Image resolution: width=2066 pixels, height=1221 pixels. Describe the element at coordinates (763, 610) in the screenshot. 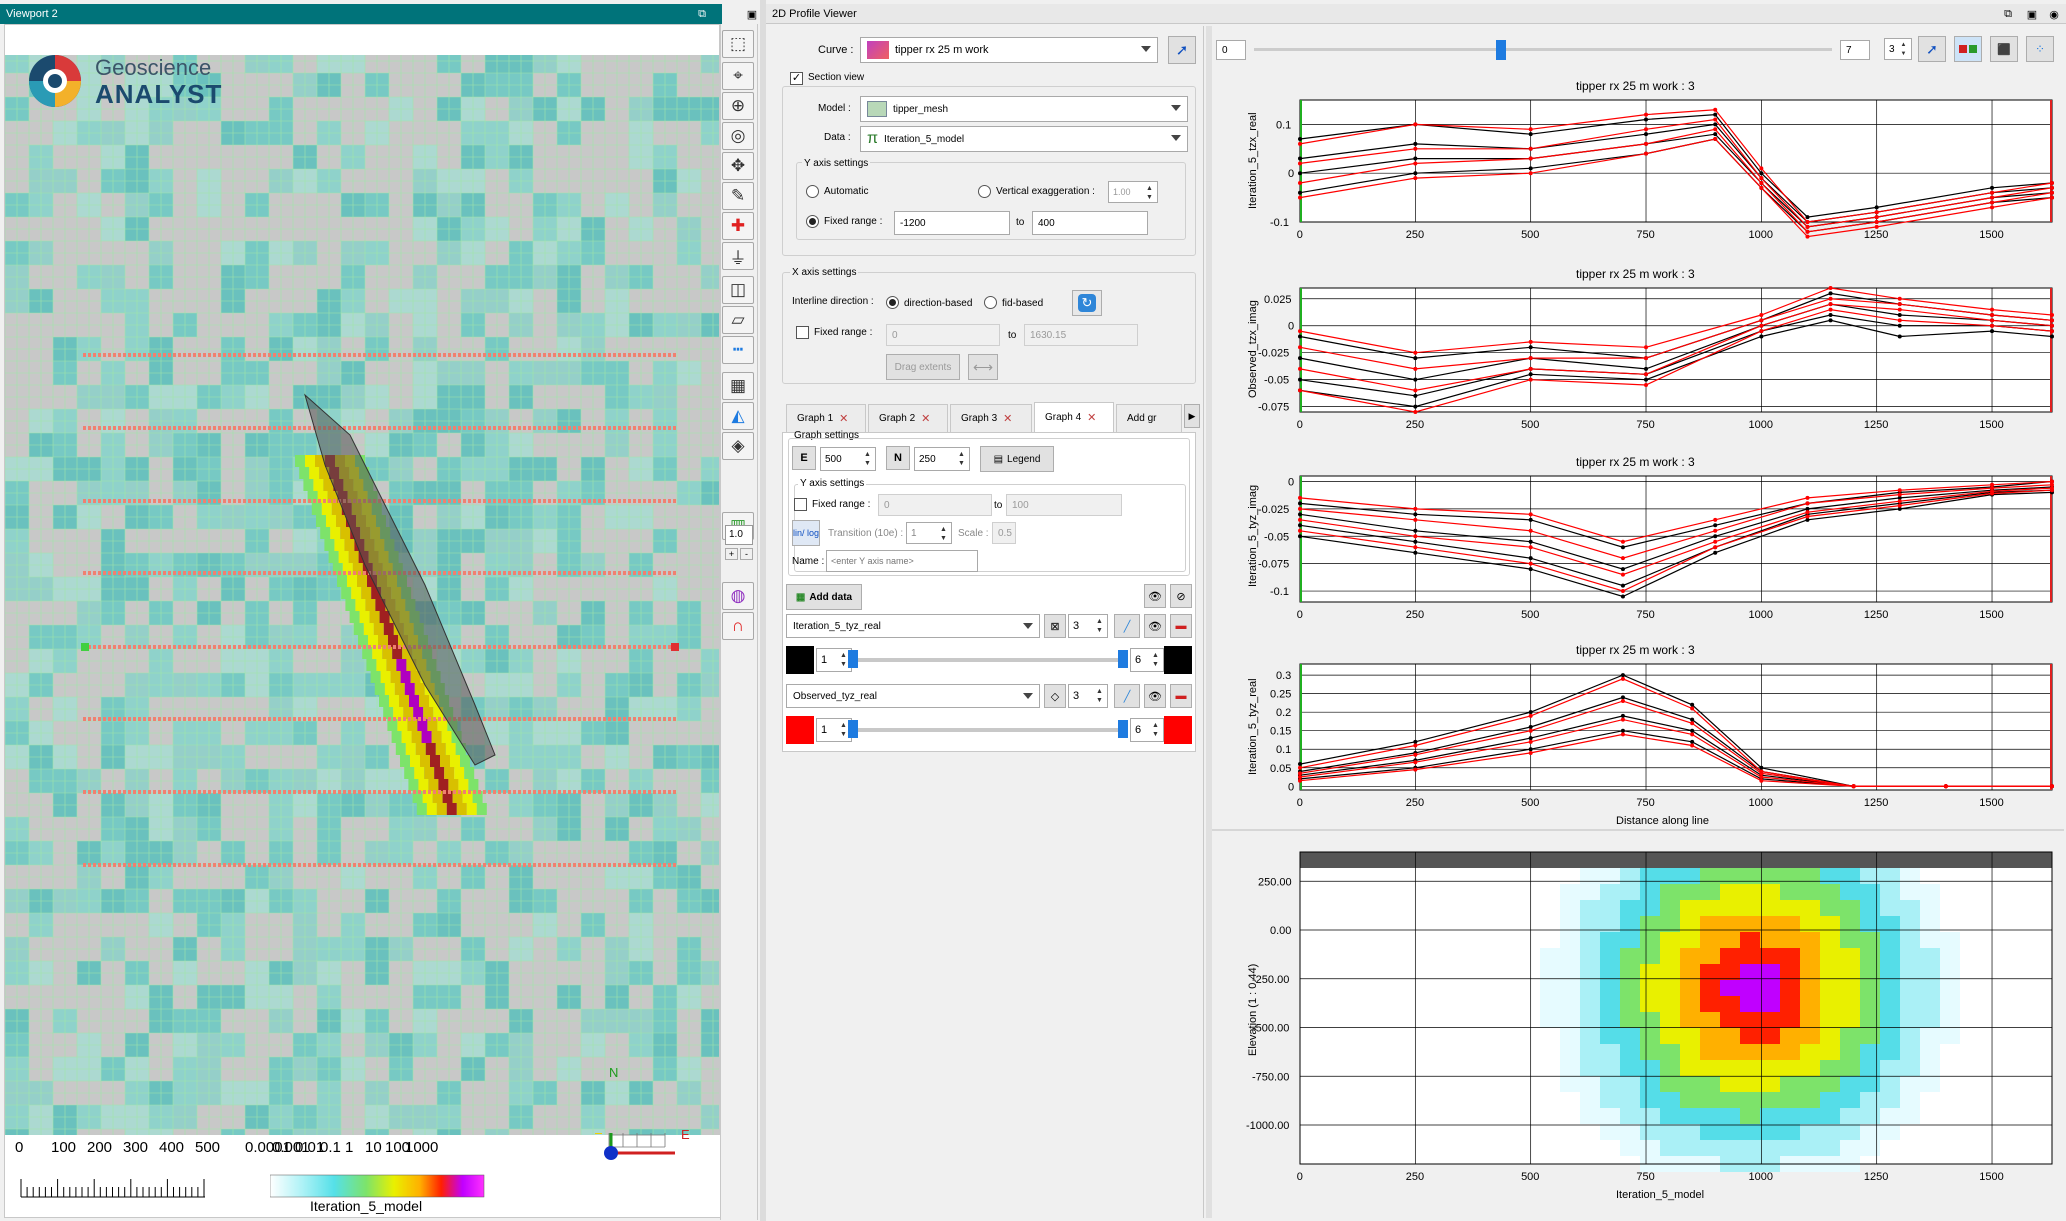

I see `panel-splitter` at that location.